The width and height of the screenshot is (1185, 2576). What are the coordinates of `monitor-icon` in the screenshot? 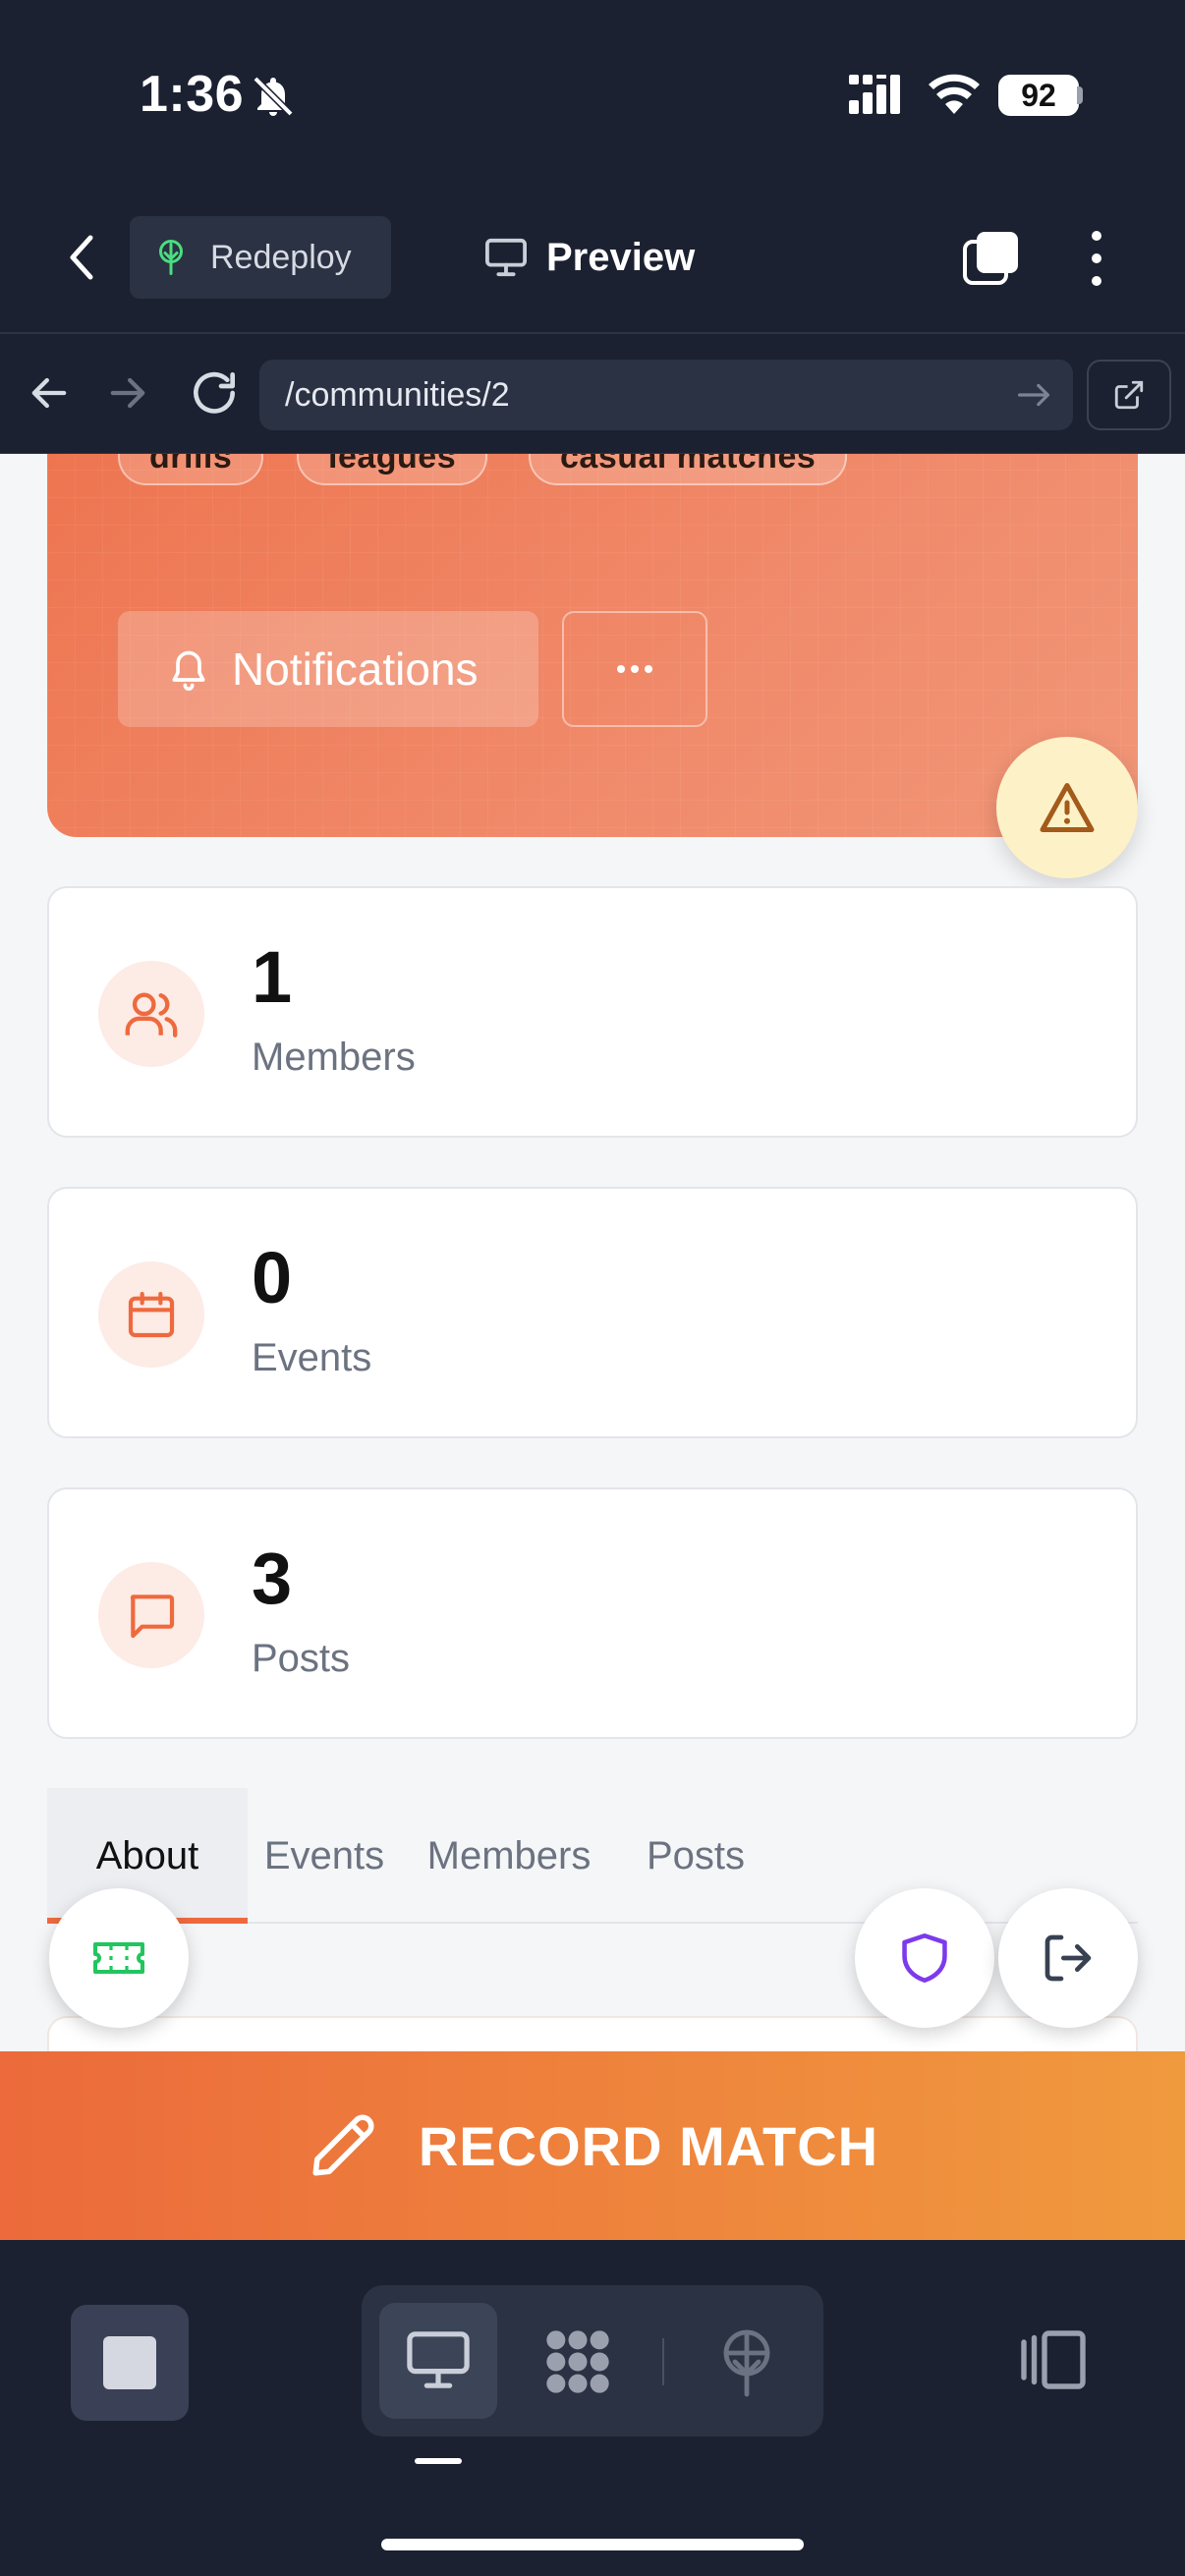 It's located at (506, 257).